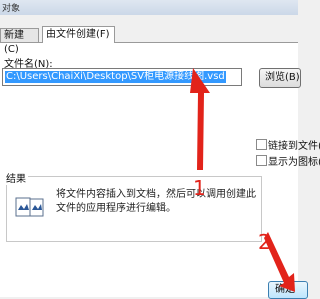 The image size is (320, 299). I want to click on ok-button: 确定, so click(288, 290).